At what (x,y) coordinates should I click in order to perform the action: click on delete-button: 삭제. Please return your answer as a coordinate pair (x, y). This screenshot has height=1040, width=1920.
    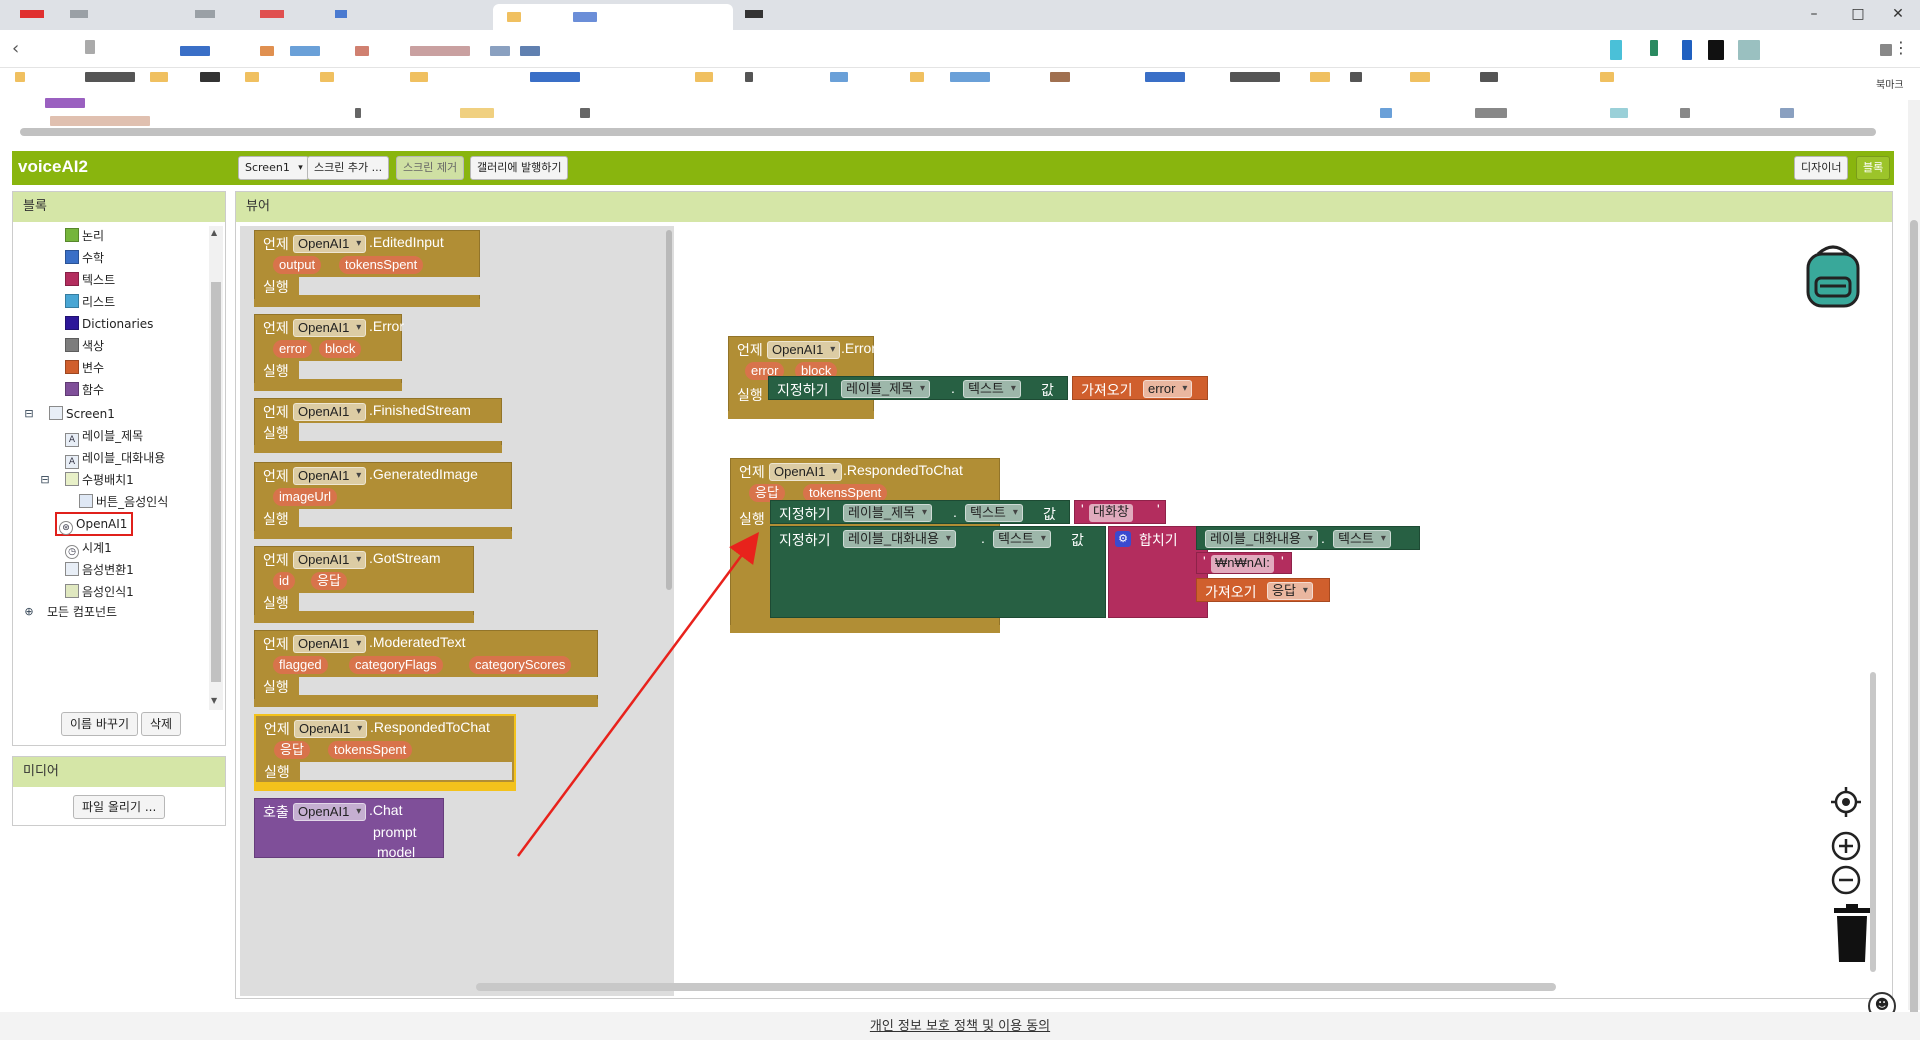
    Looking at the image, I should click on (161, 724).